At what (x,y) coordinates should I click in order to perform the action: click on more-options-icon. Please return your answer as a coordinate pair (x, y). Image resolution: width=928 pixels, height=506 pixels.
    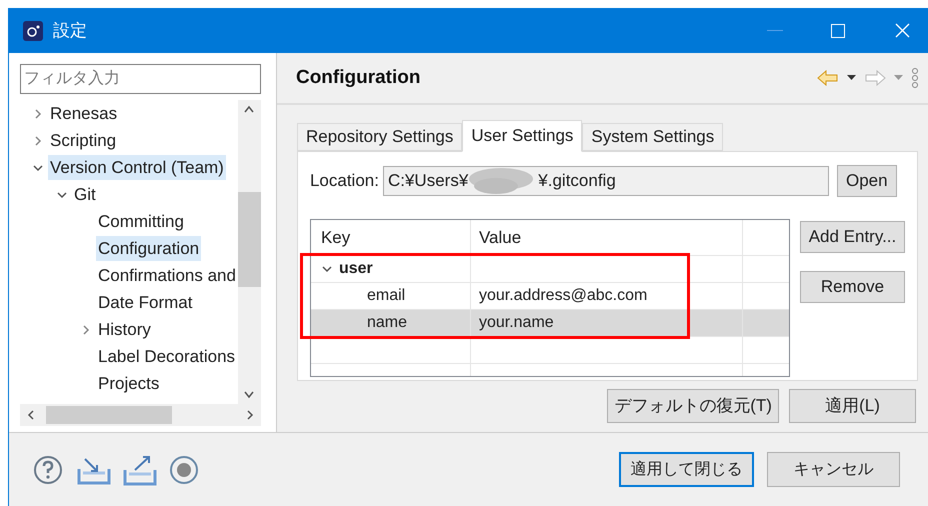
    Looking at the image, I should click on (914, 78).